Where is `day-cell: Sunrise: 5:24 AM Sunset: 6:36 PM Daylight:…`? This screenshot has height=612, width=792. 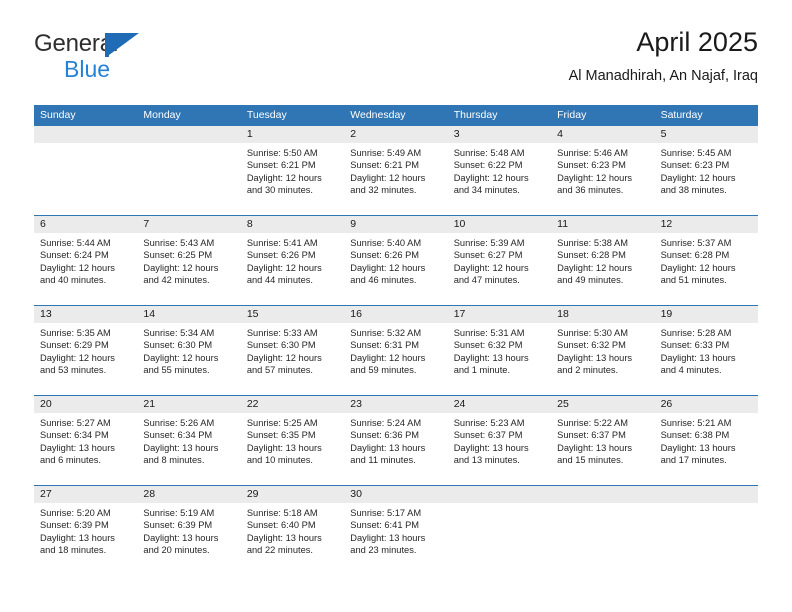
day-cell: Sunrise: 5:24 AM Sunset: 6:36 PM Daylight:… is located at coordinates (395, 449).